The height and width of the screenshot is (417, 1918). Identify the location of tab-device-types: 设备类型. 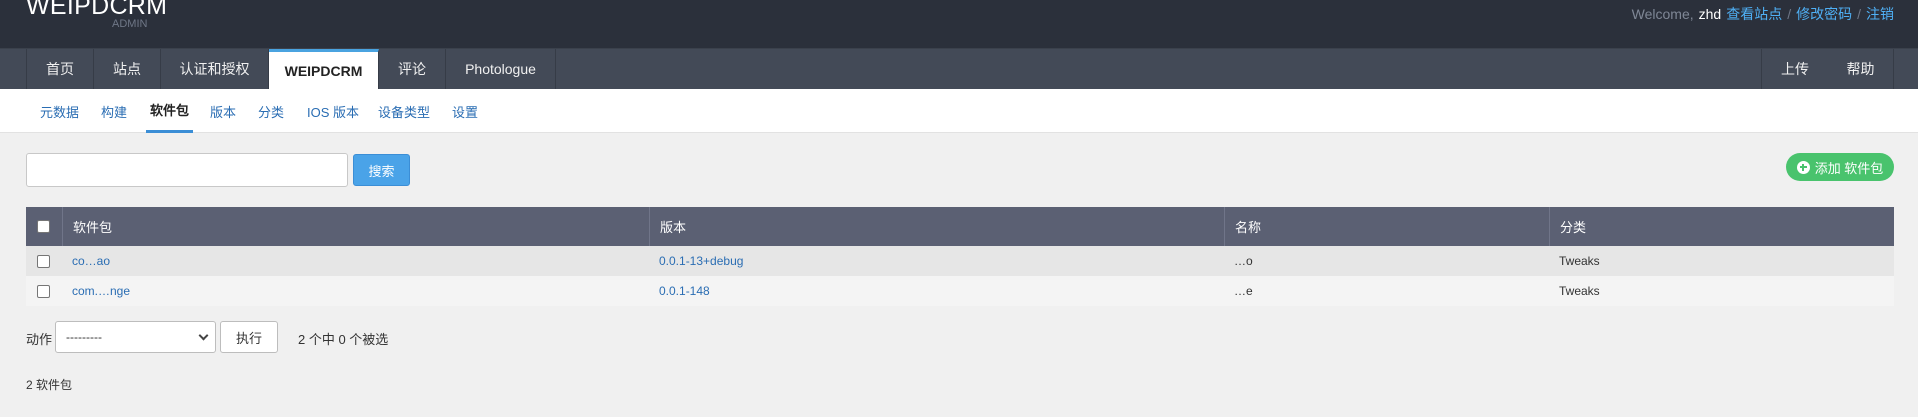
(404, 111).